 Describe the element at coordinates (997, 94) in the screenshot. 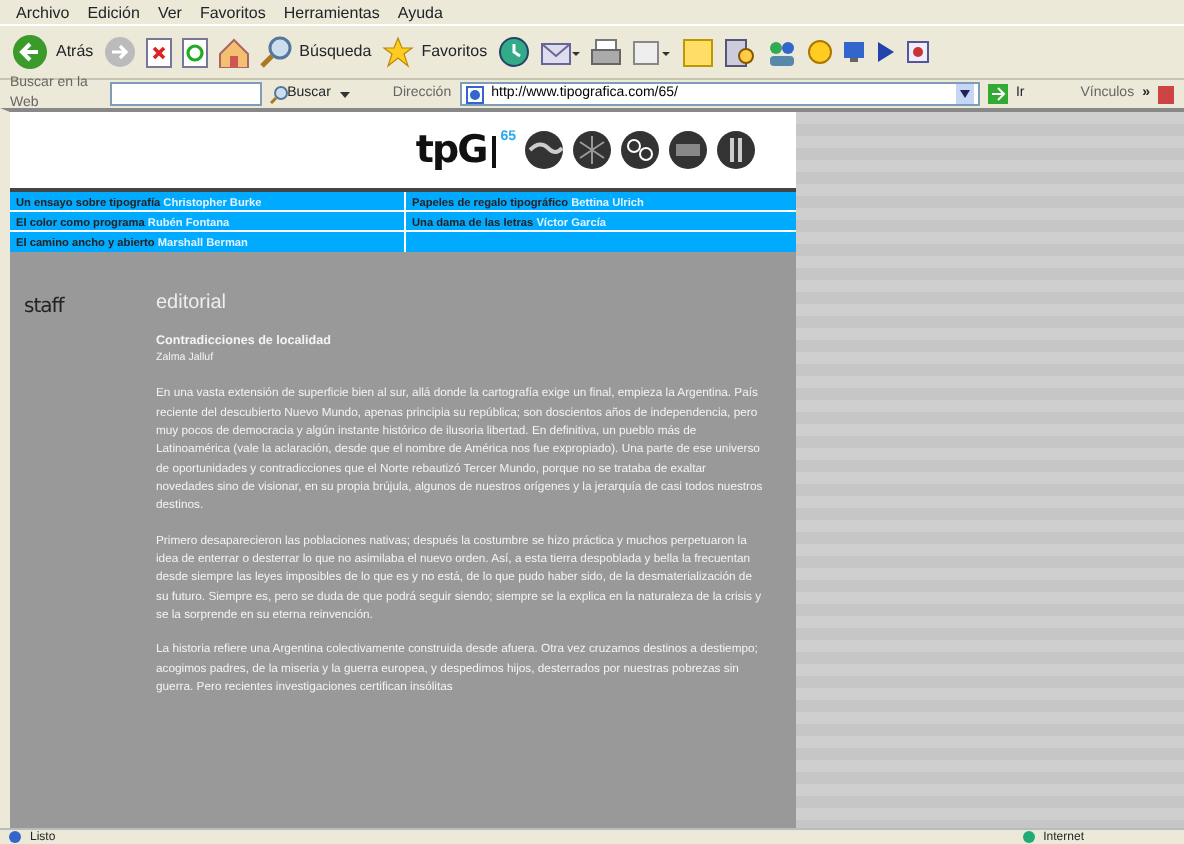

I see `go-arrow-icon` at that location.